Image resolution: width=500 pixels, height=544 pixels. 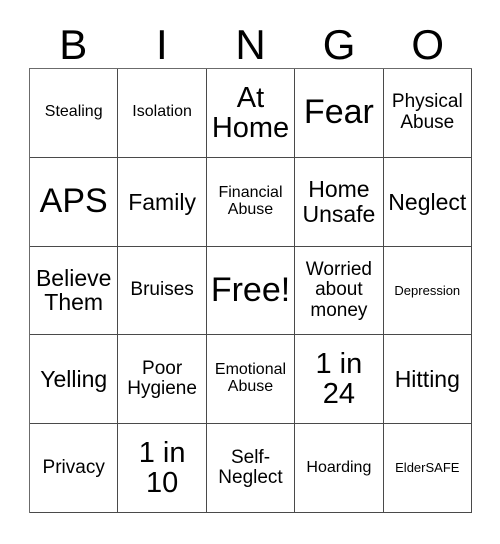 I want to click on bingo-cell: APS, so click(x=74, y=202).